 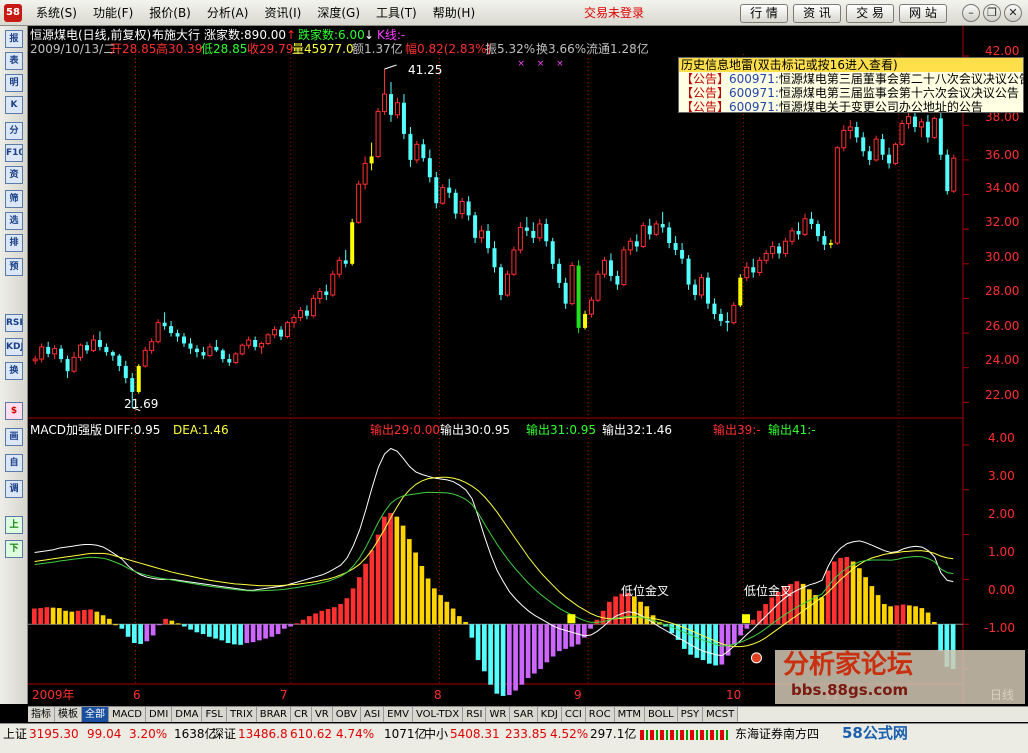 I want to click on indicator-tab-boll: BOLL, so click(x=661, y=714).